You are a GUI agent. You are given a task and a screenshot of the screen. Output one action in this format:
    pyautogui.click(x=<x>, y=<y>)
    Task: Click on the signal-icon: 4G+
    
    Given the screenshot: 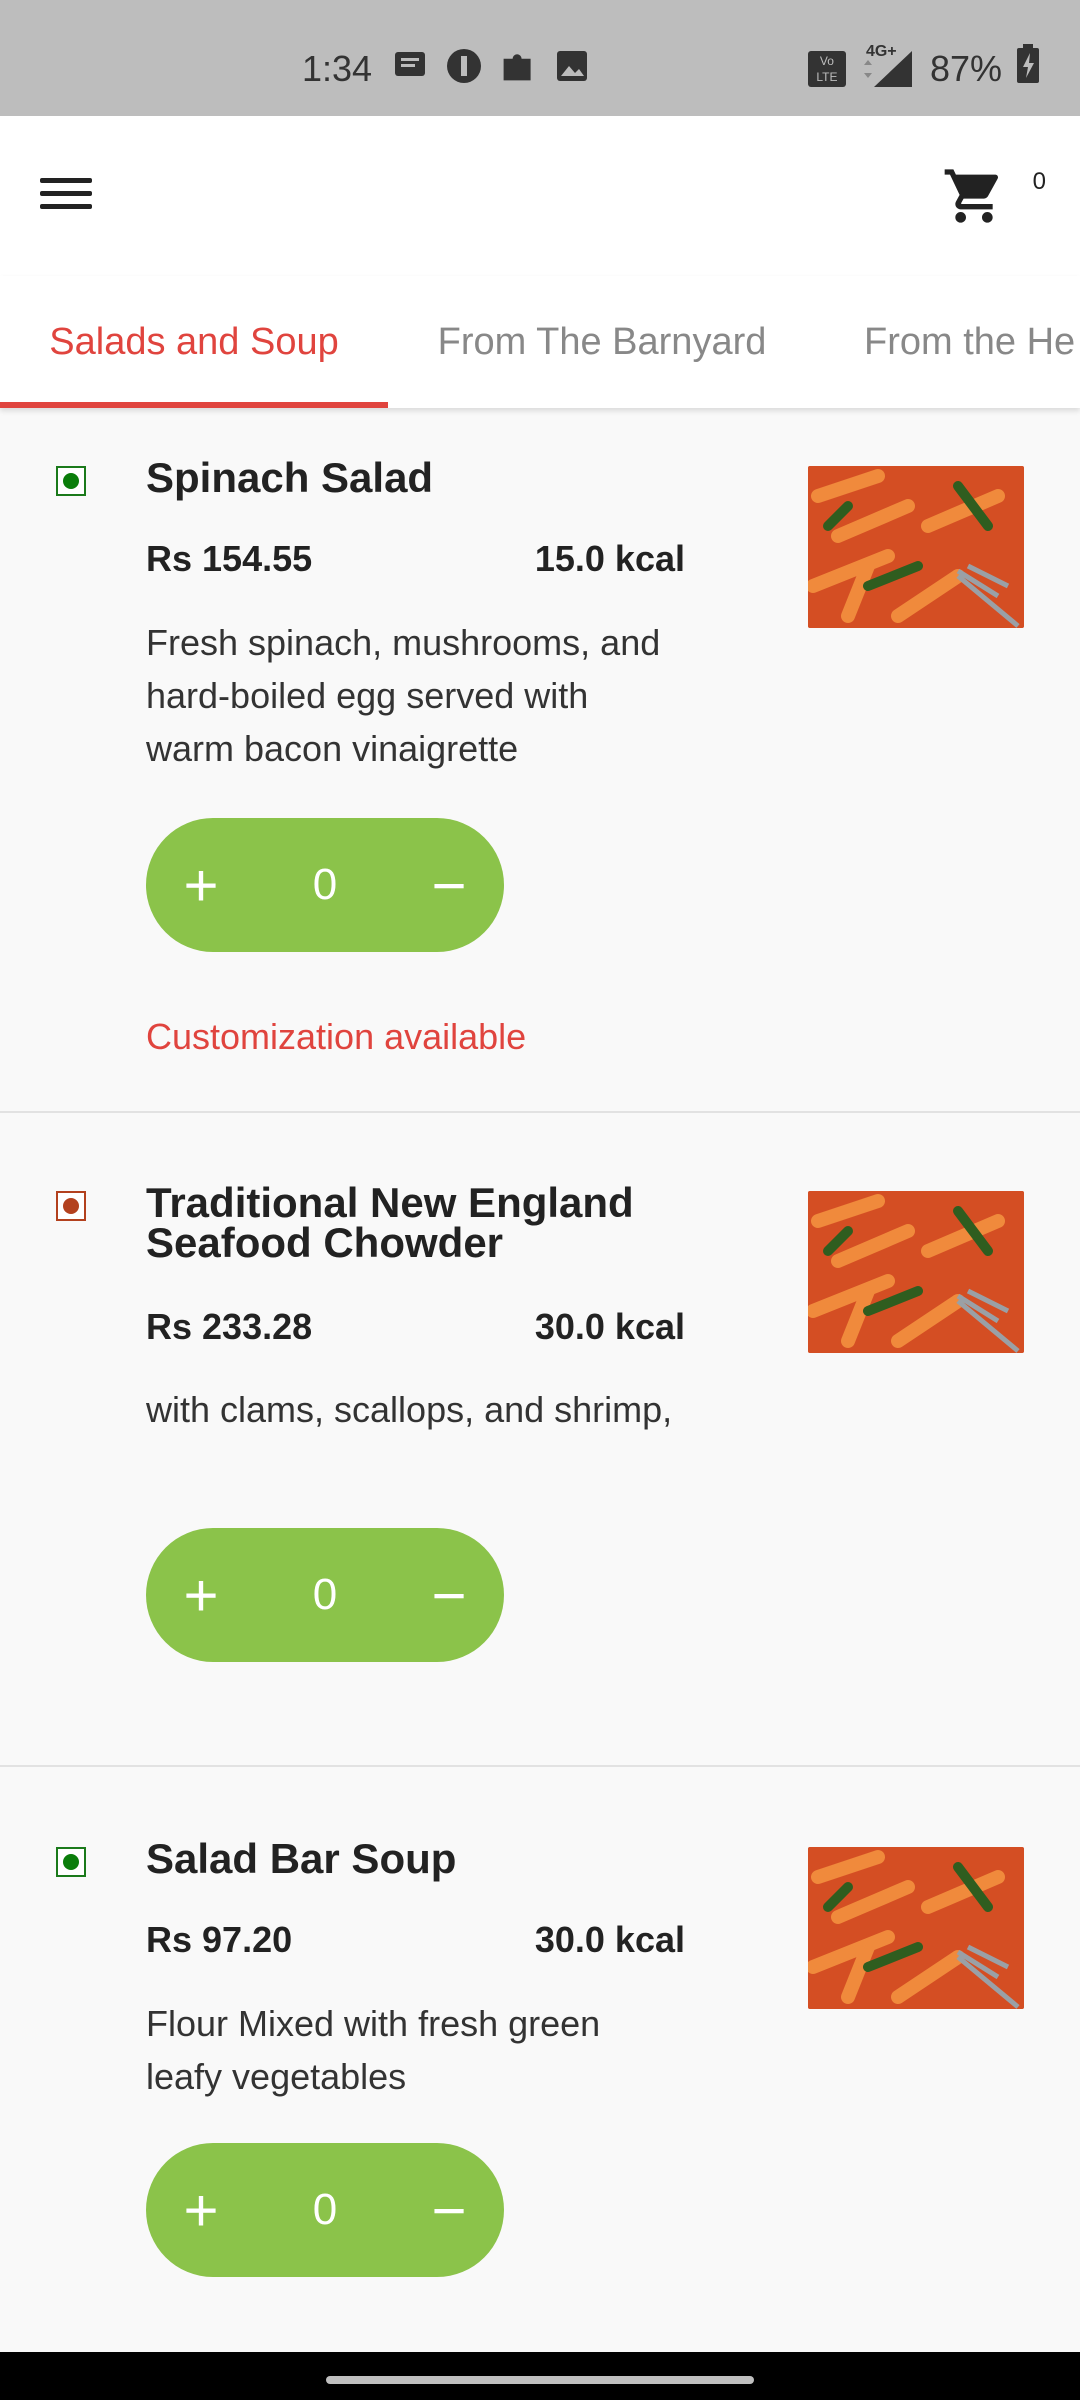 What is the action you would take?
    pyautogui.click(x=888, y=66)
    